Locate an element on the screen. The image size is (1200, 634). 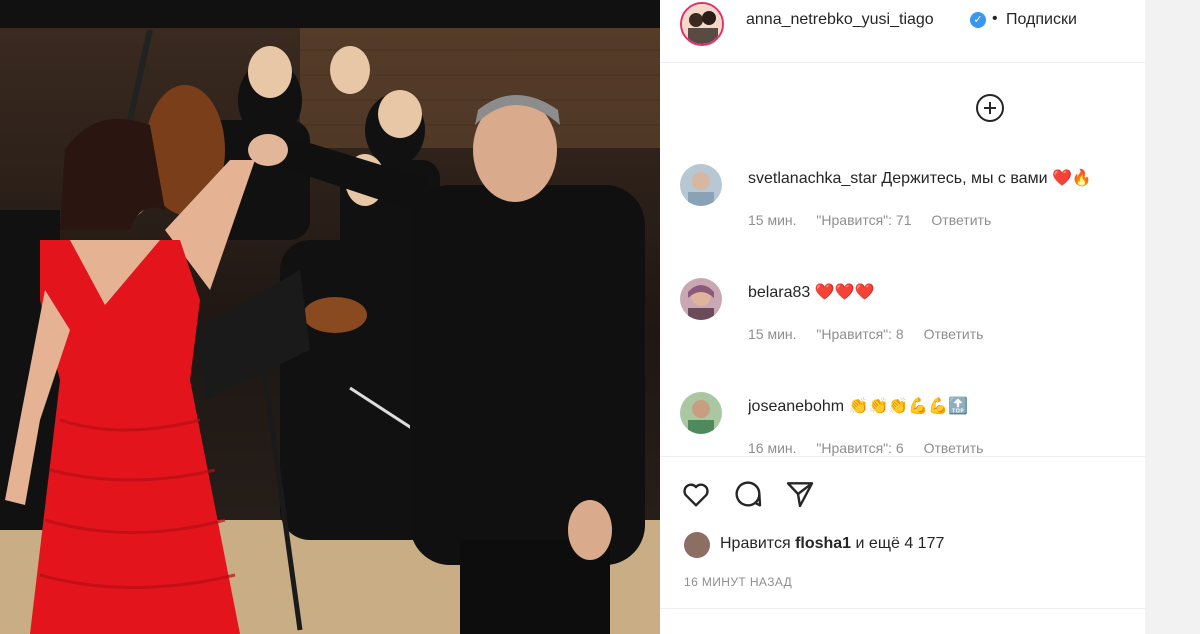
comment-meta: 16 мин. "Нравится": 6 Ответить is located at coordinates (873, 448).